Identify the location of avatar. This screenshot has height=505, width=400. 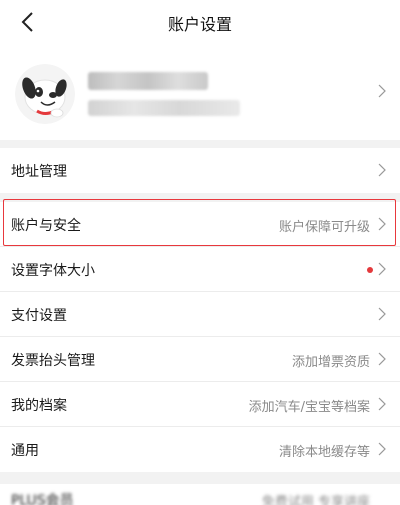
(45, 94).